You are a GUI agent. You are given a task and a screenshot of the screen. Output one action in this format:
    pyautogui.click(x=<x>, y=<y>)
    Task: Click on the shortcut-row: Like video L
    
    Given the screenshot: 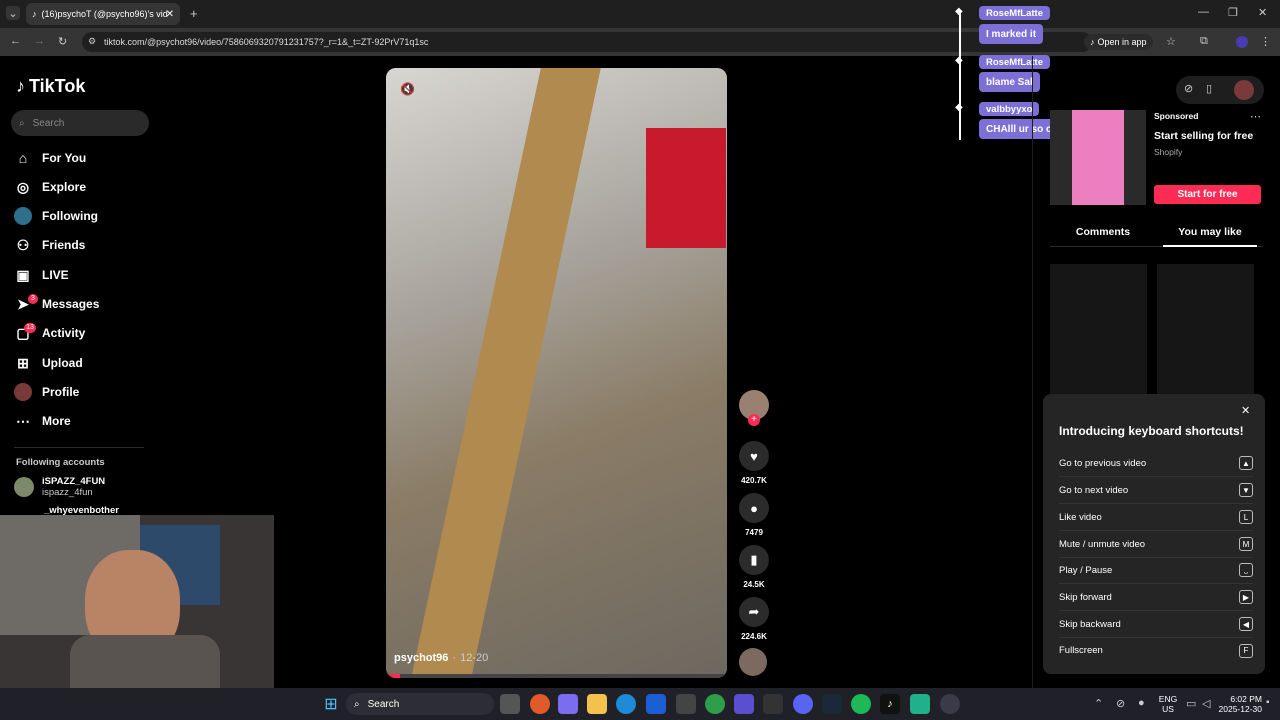 What is the action you would take?
    pyautogui.click(x=1156, y=517)
    